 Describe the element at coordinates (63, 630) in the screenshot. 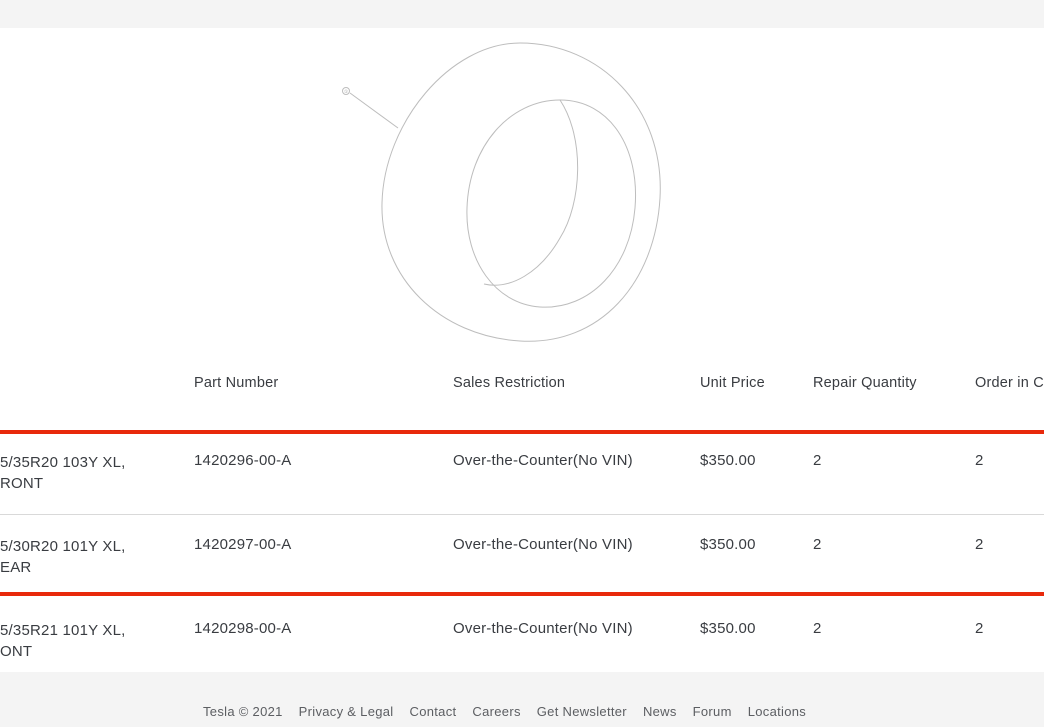

I see `description-line: 5/35R21 101Y XL,` at that location.